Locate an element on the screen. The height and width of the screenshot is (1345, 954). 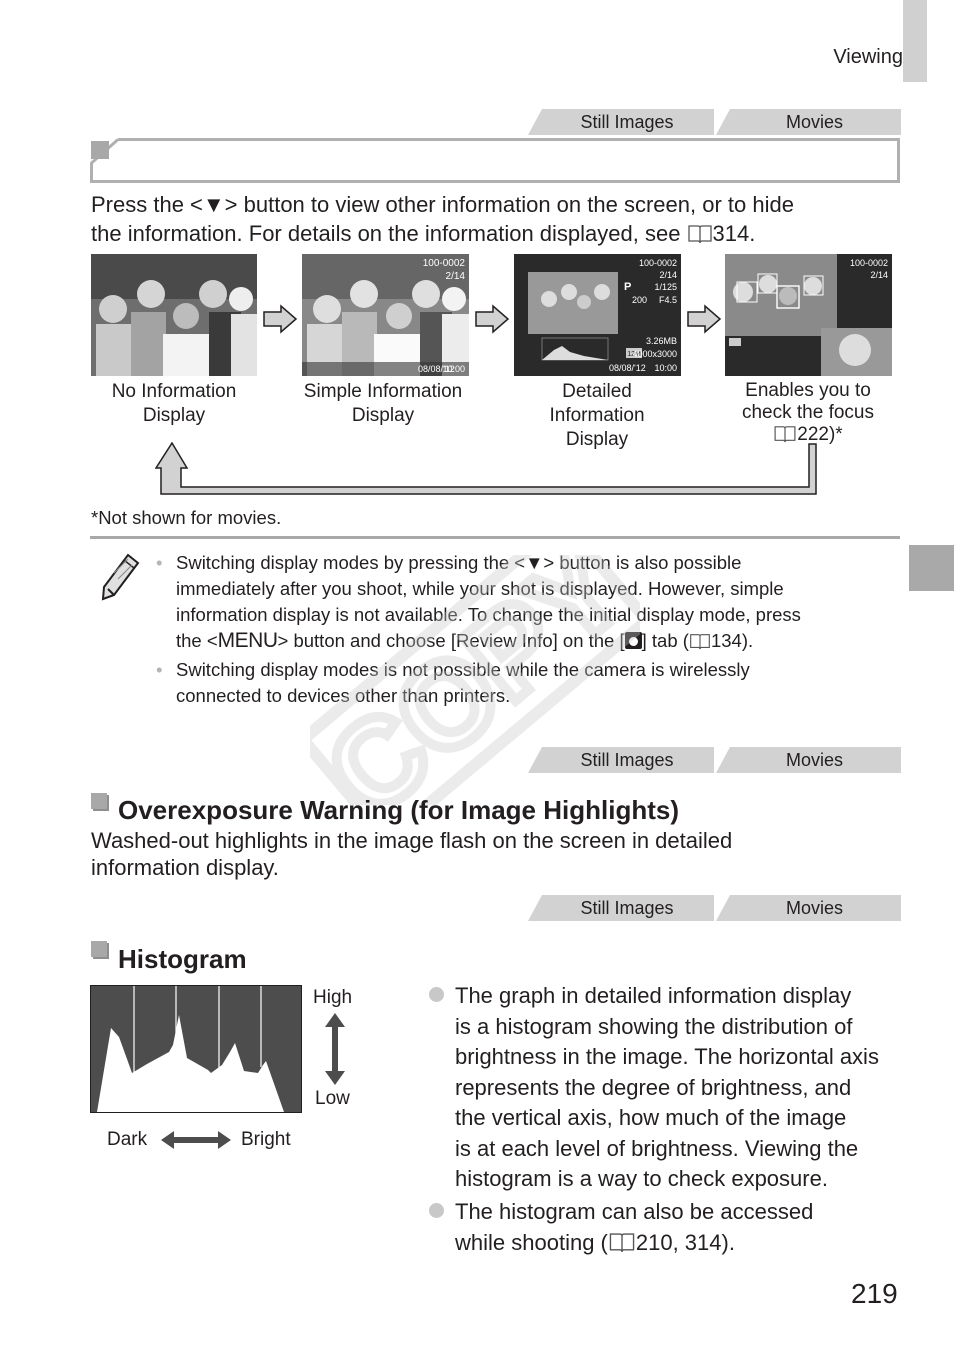
pencil-note-icon is located at coordinates (120, 577).